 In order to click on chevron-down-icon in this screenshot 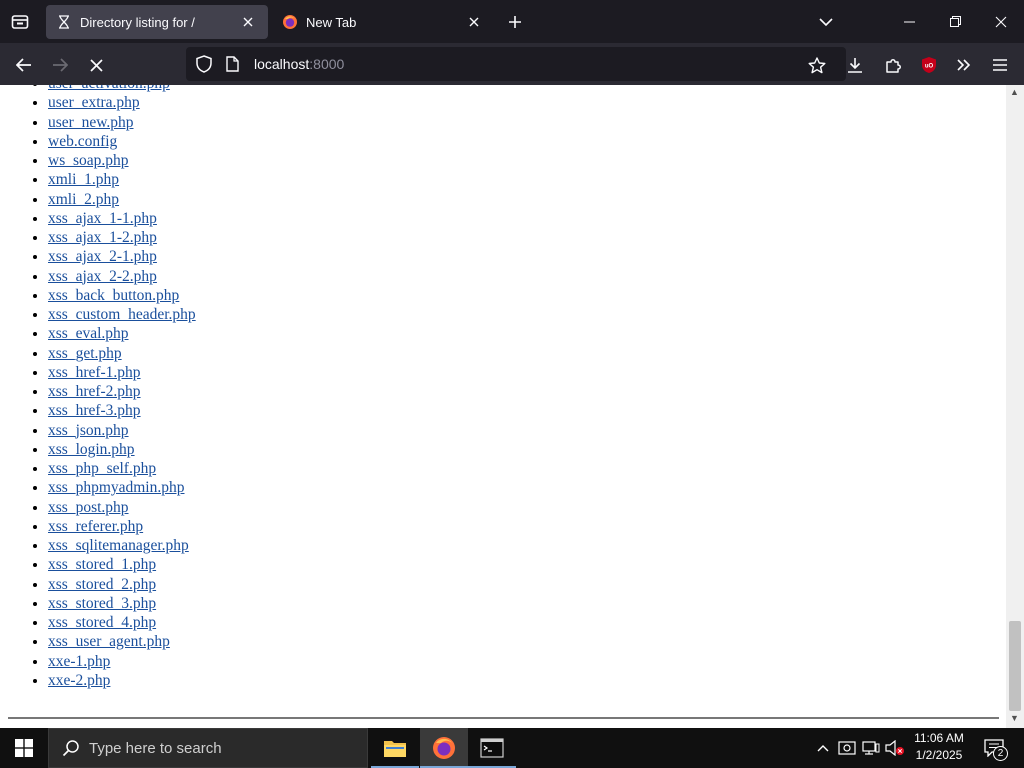, I will do `click(826, 21)`.